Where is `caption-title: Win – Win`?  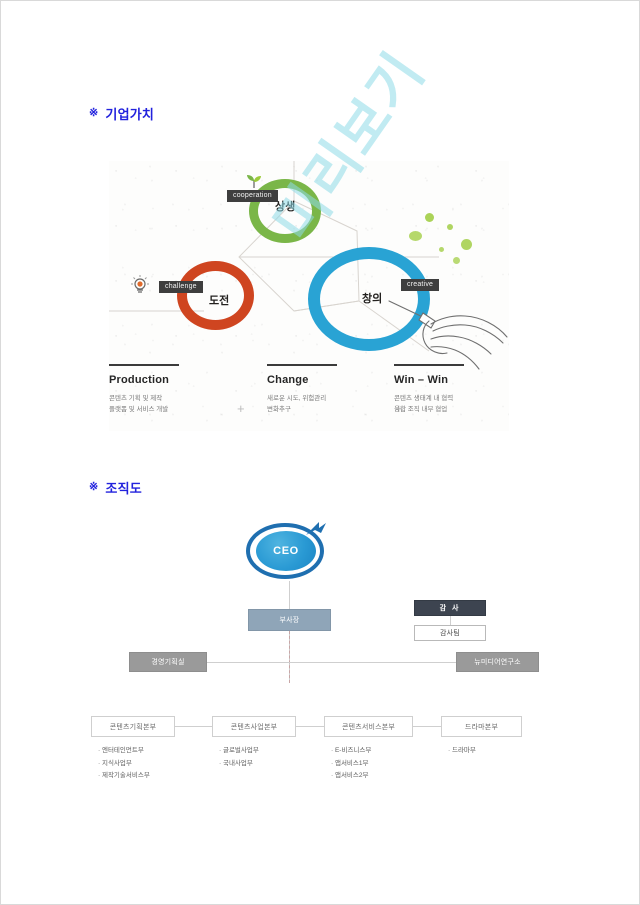 caption-title: Win – Win is located at coordinates (421, 380).